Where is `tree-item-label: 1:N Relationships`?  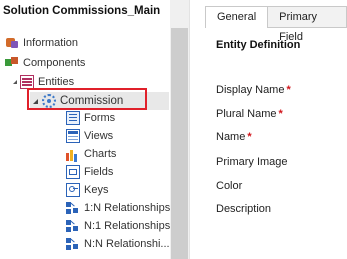
tree-item-label: 1:N Relationships is located at coordinates (127, 208).